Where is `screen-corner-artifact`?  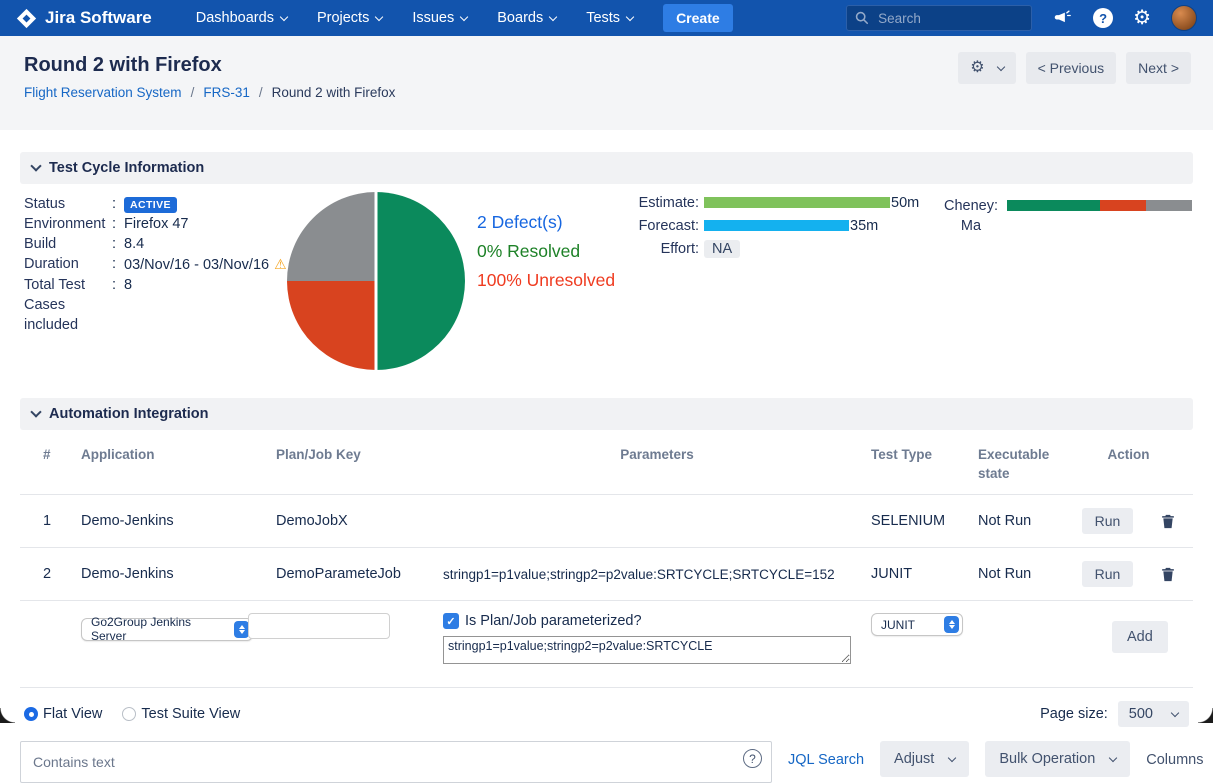 screen-corner-artifact is located at coordinates (1205, 715).